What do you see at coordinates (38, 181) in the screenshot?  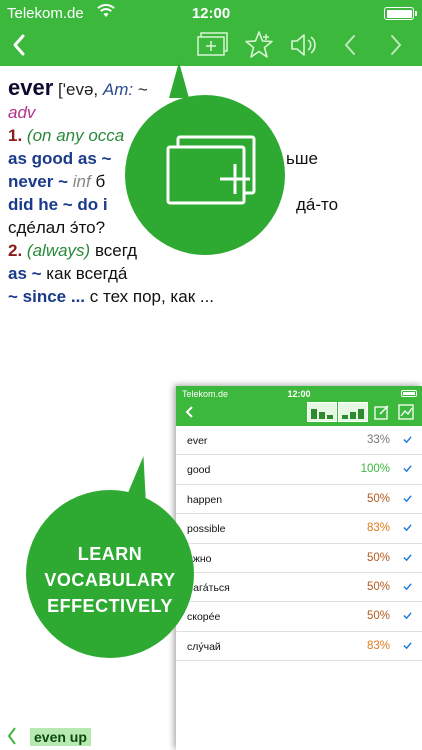 I see `phrase-link: never ~` at bounding box center [38, 181].